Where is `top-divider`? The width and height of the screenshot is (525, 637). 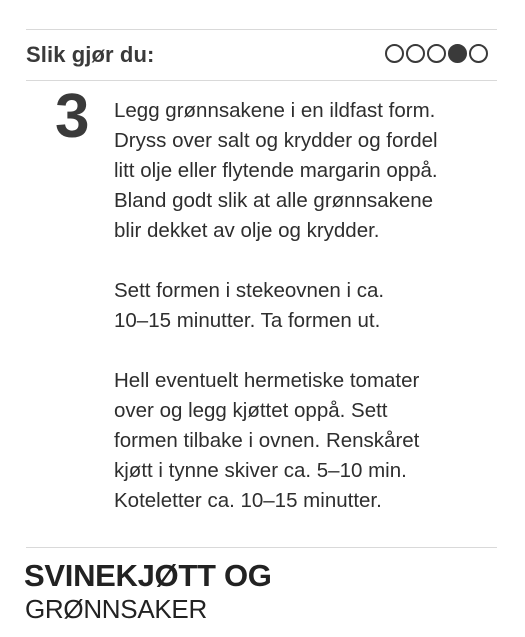
top-divider is located at coordinates (261, 29).